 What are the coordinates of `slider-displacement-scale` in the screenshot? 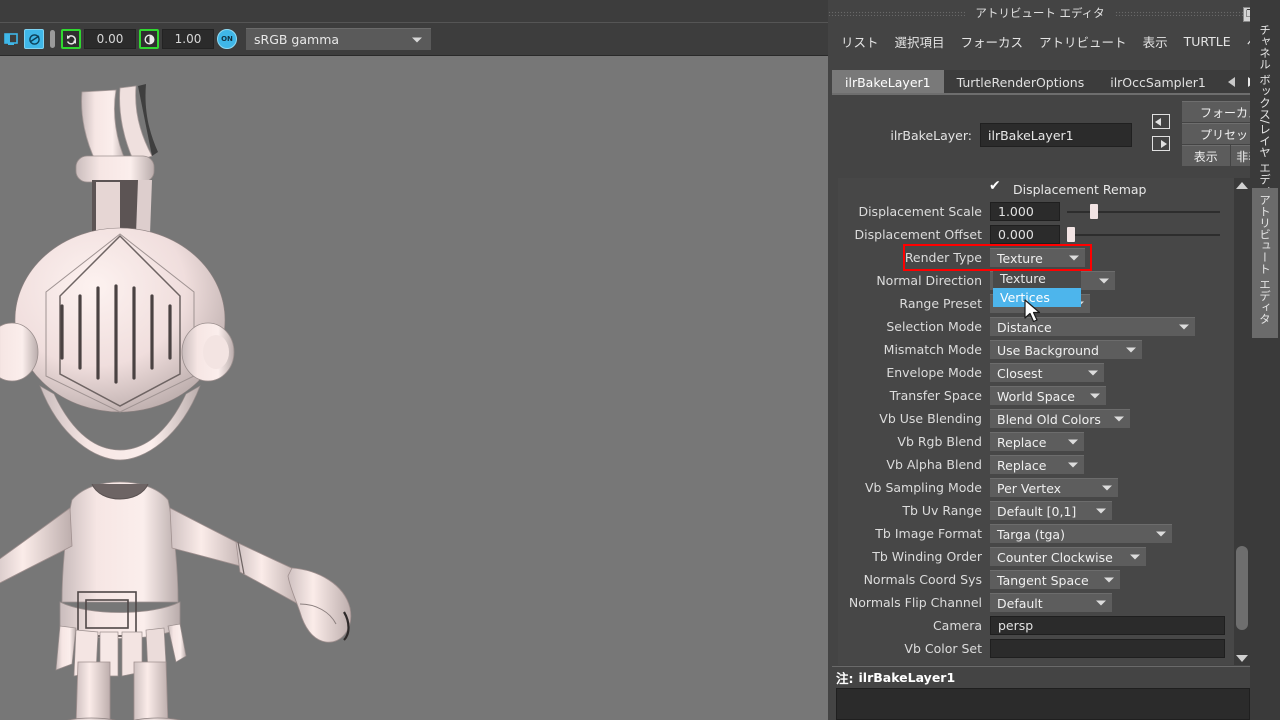 It's located at (1143, 211).